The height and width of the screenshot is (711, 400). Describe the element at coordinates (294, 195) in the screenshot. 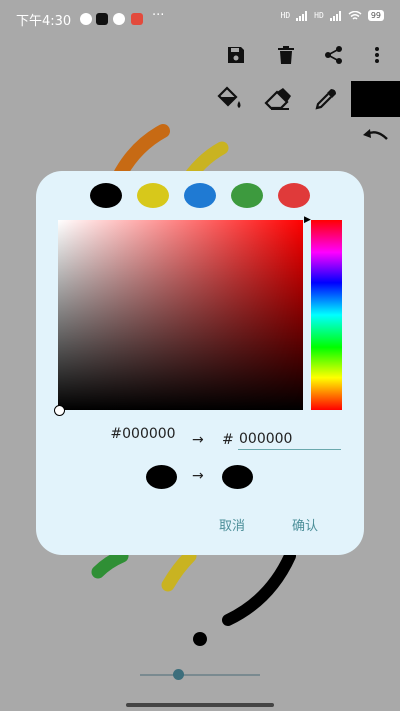

I see `swatch-red` at that location.